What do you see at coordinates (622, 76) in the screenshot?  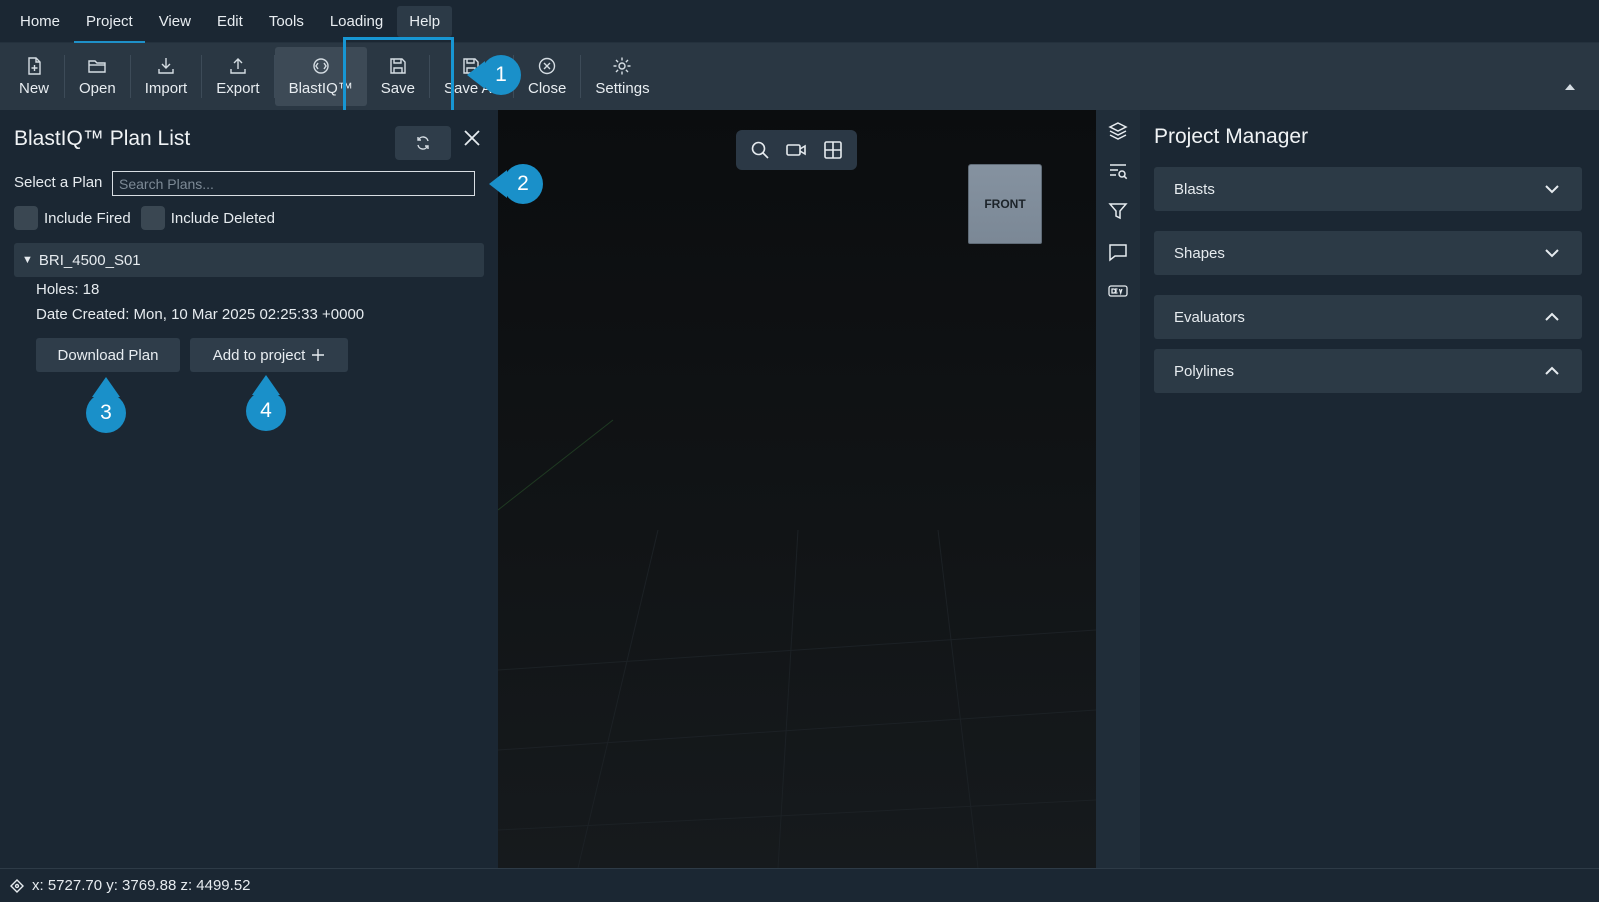 I see `settings-button: Settings` at bounding box center [622, 76].